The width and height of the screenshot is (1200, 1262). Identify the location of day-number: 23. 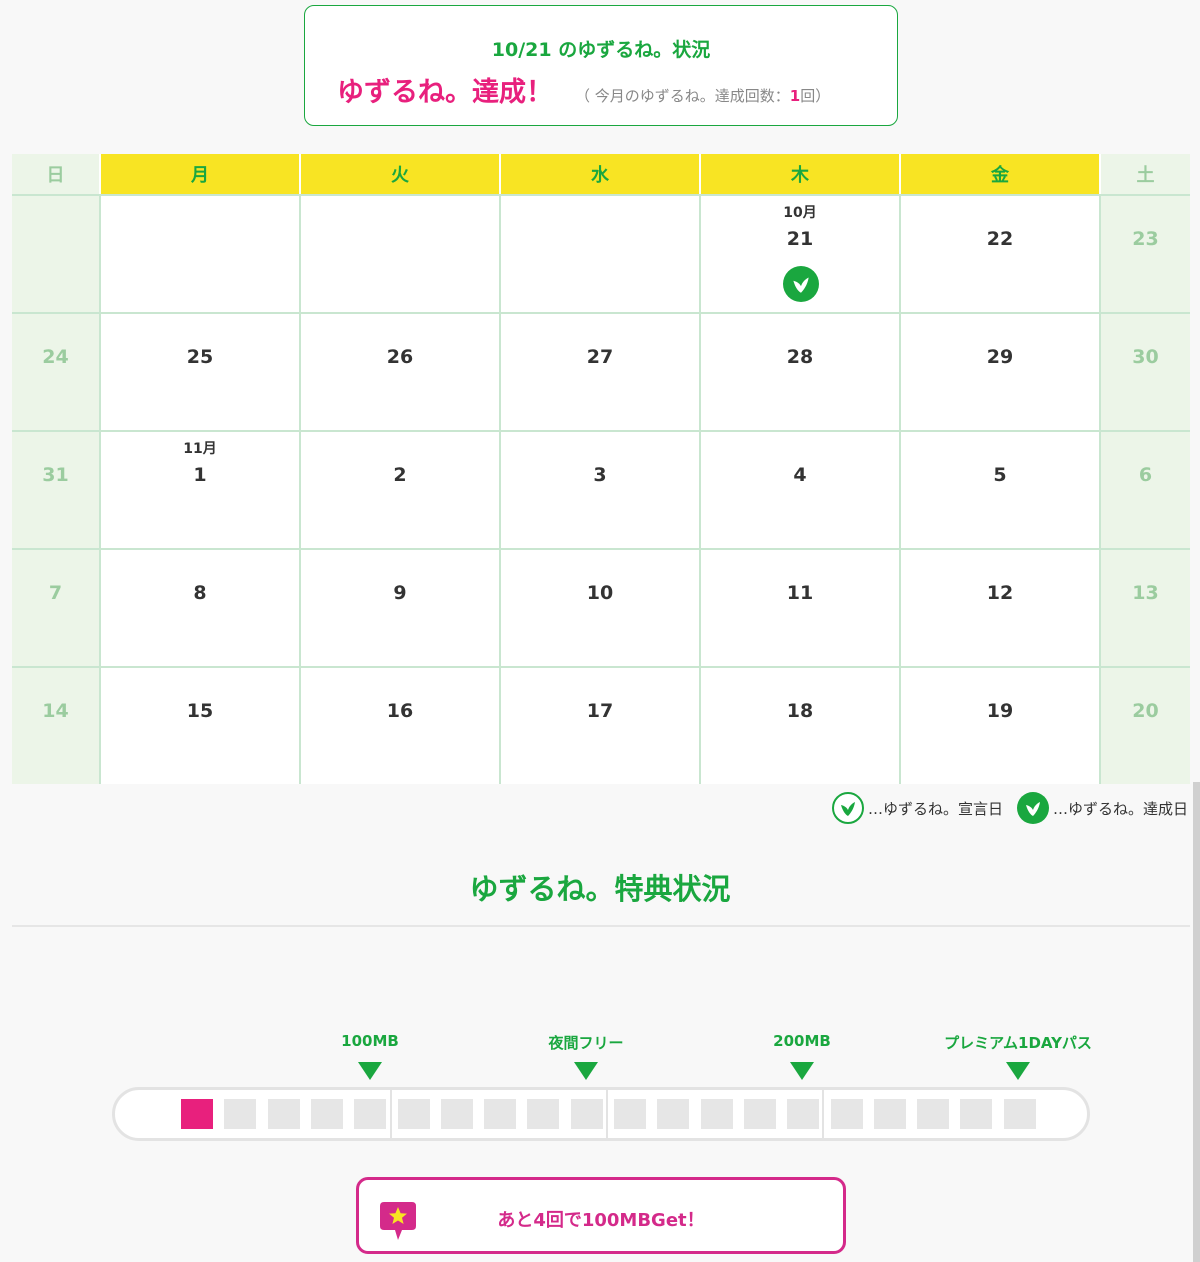
(1145, 239).